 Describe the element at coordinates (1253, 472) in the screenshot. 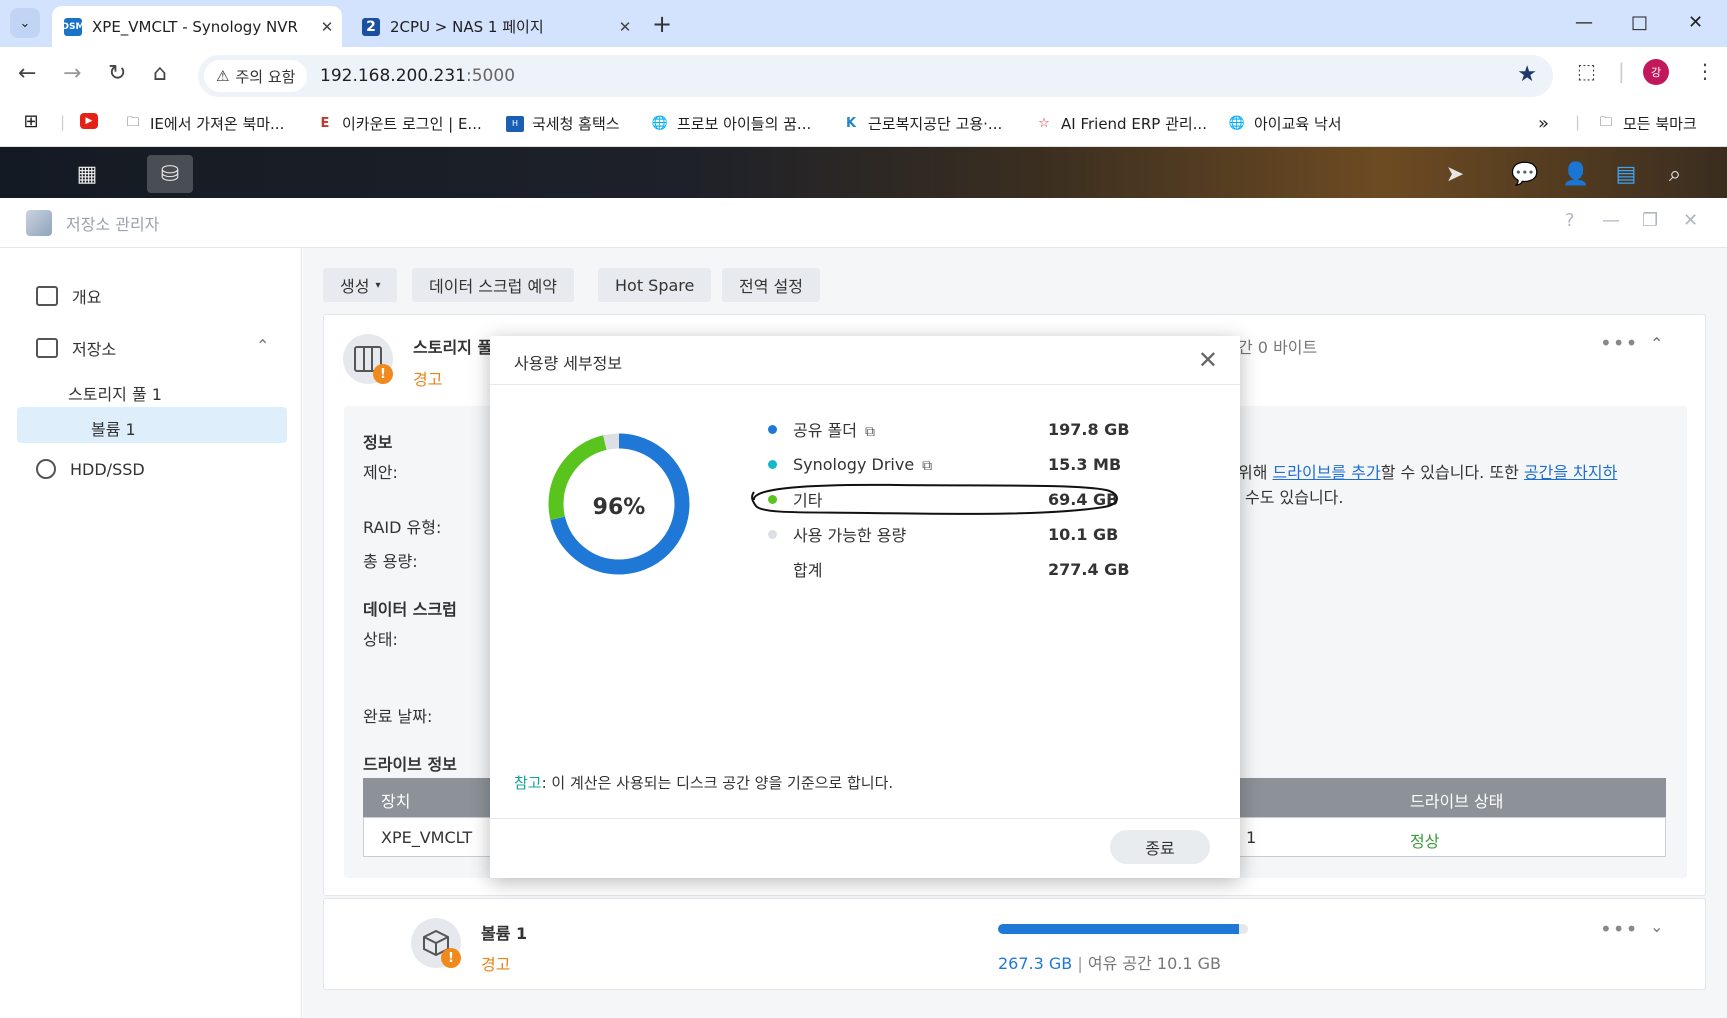

I see `suggest-text-1: 위해` at that location.